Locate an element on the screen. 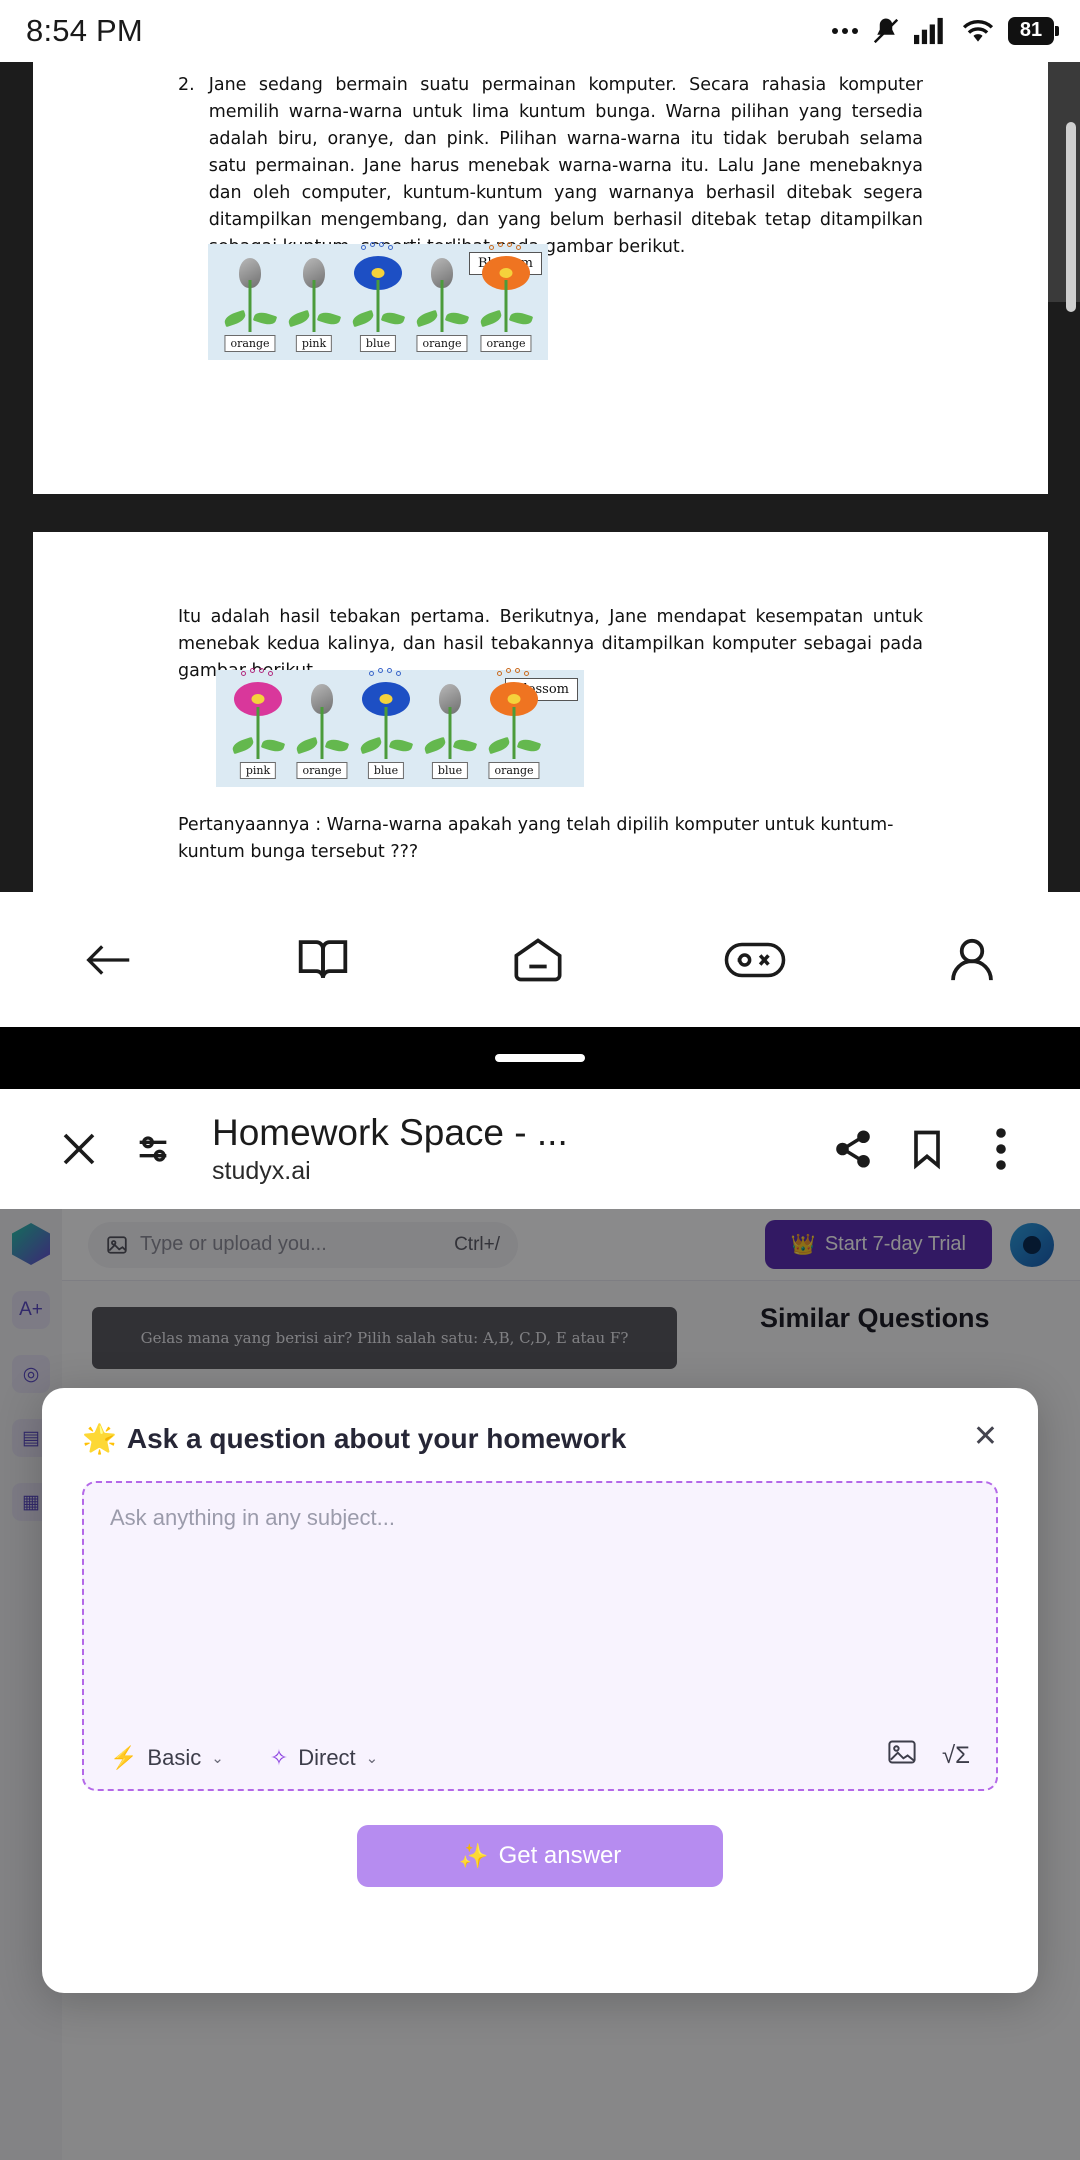 The image size is (1080, 2160). compose-mode-tools: ⚡ Basic ⌄ ✧ Direct ⌄ is located at coordinates (244, 1758).